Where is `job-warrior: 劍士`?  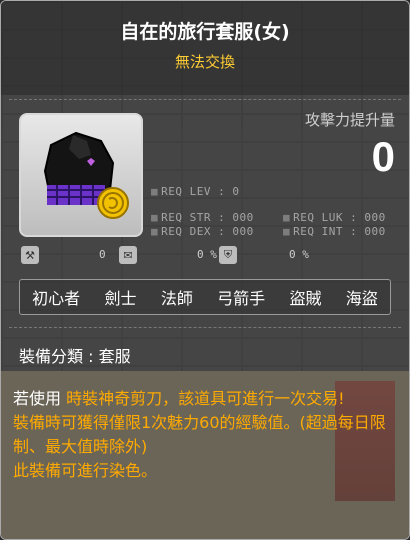 job-warrior: 劍士 is located at coordinates (120, 298).